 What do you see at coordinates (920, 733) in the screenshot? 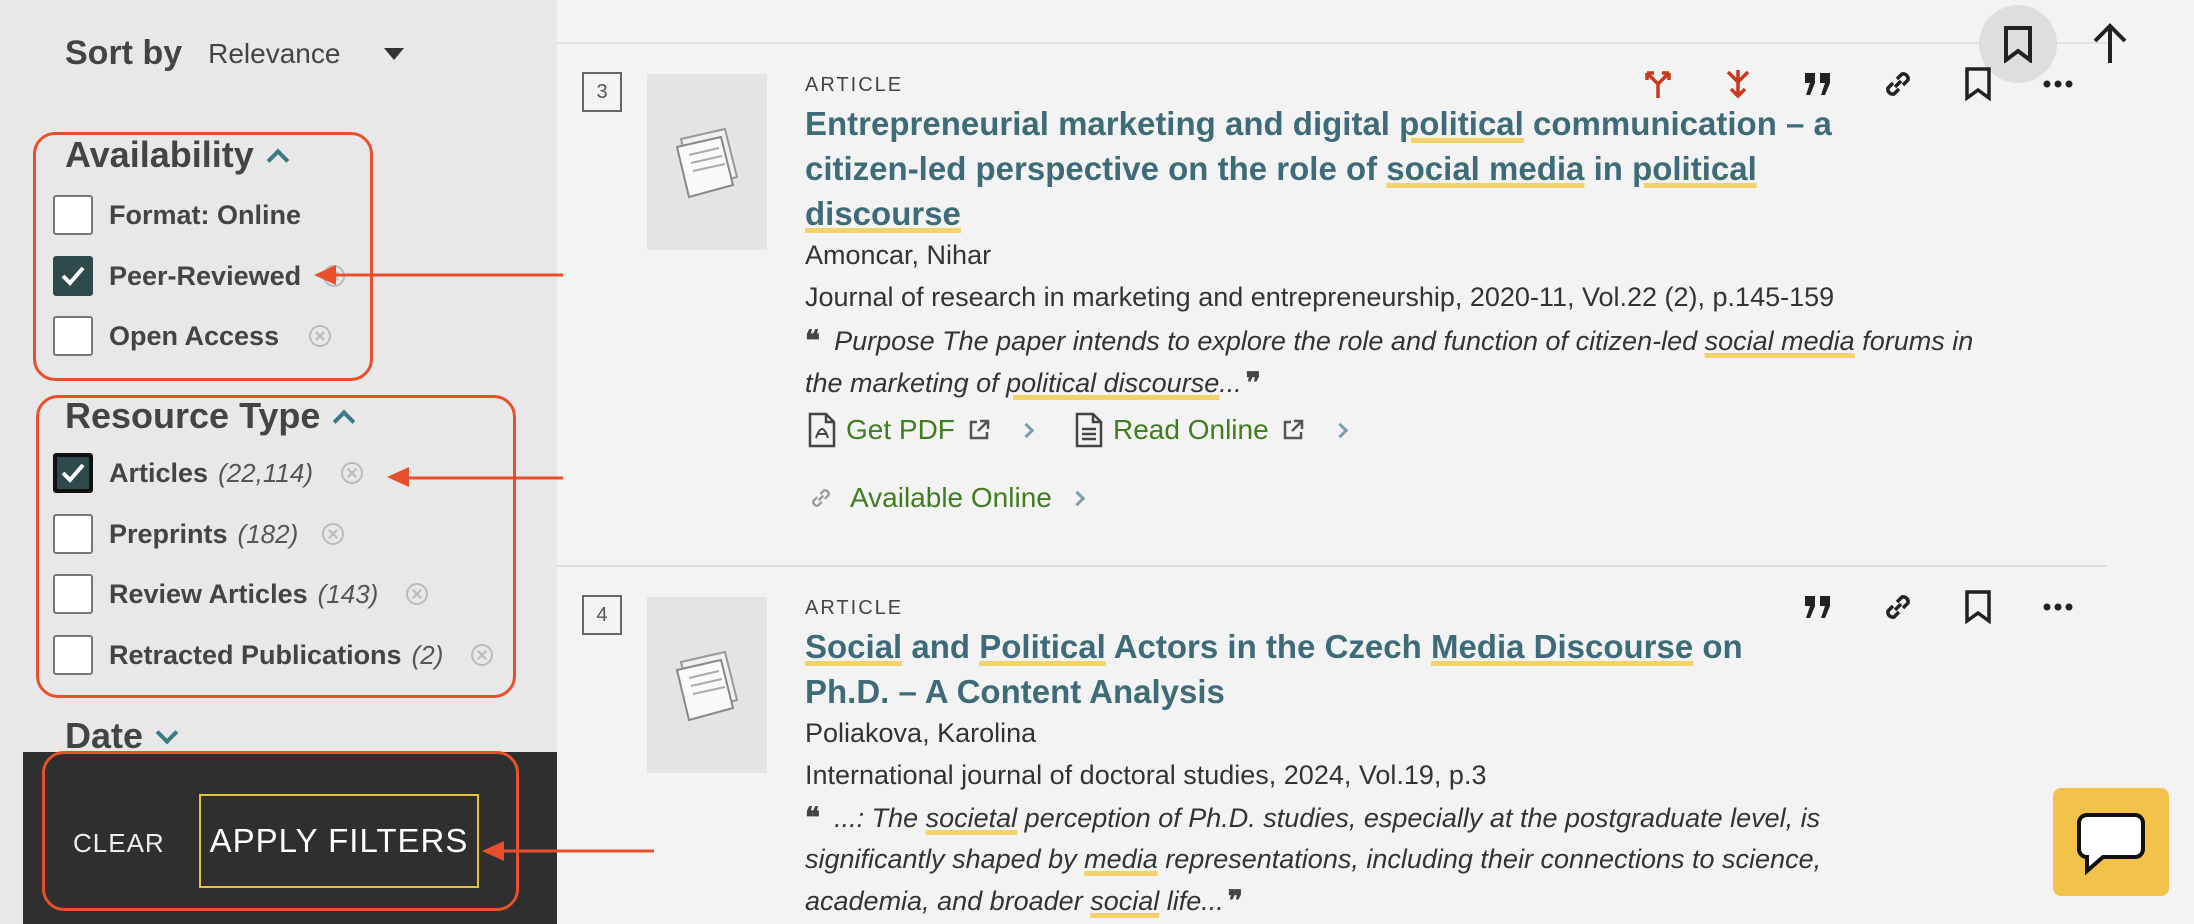
I see `result-author: Poliakova, Karolina` at bounding box center [920, 733].